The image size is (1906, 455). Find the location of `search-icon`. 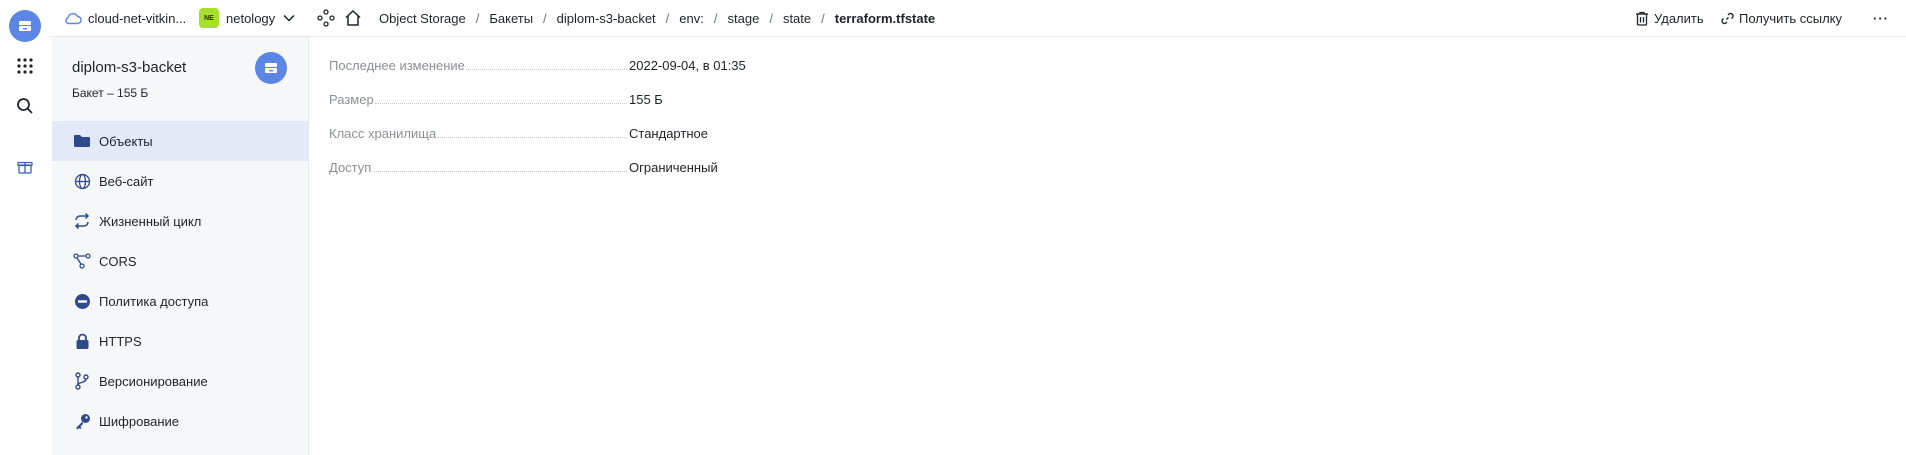

search-icon is located at coordinates (25, 106).